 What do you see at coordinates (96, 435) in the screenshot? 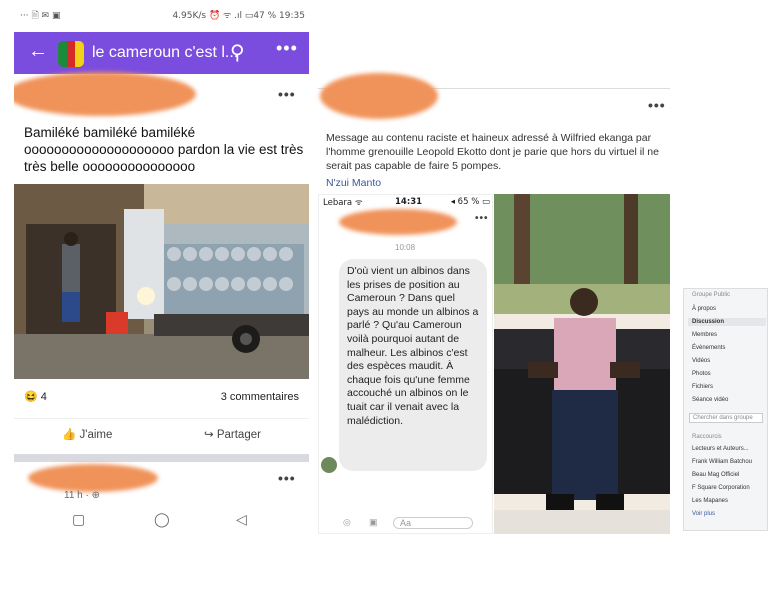
I see `like-label: J'aime` at bounding box center [96, 435].